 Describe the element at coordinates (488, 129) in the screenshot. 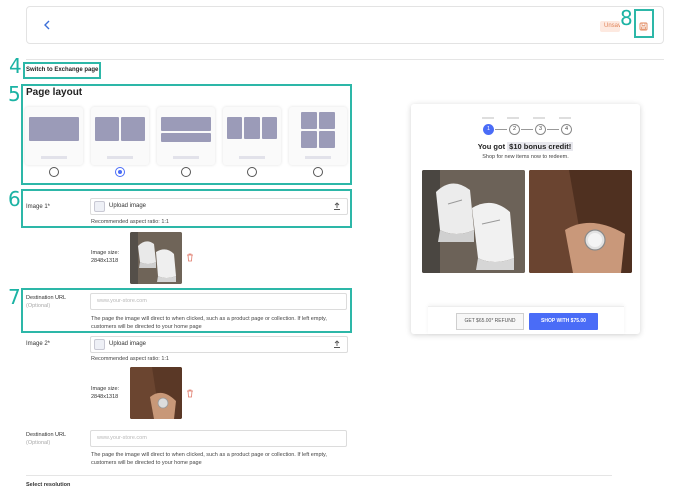

I see `step-1: 1` at that location.